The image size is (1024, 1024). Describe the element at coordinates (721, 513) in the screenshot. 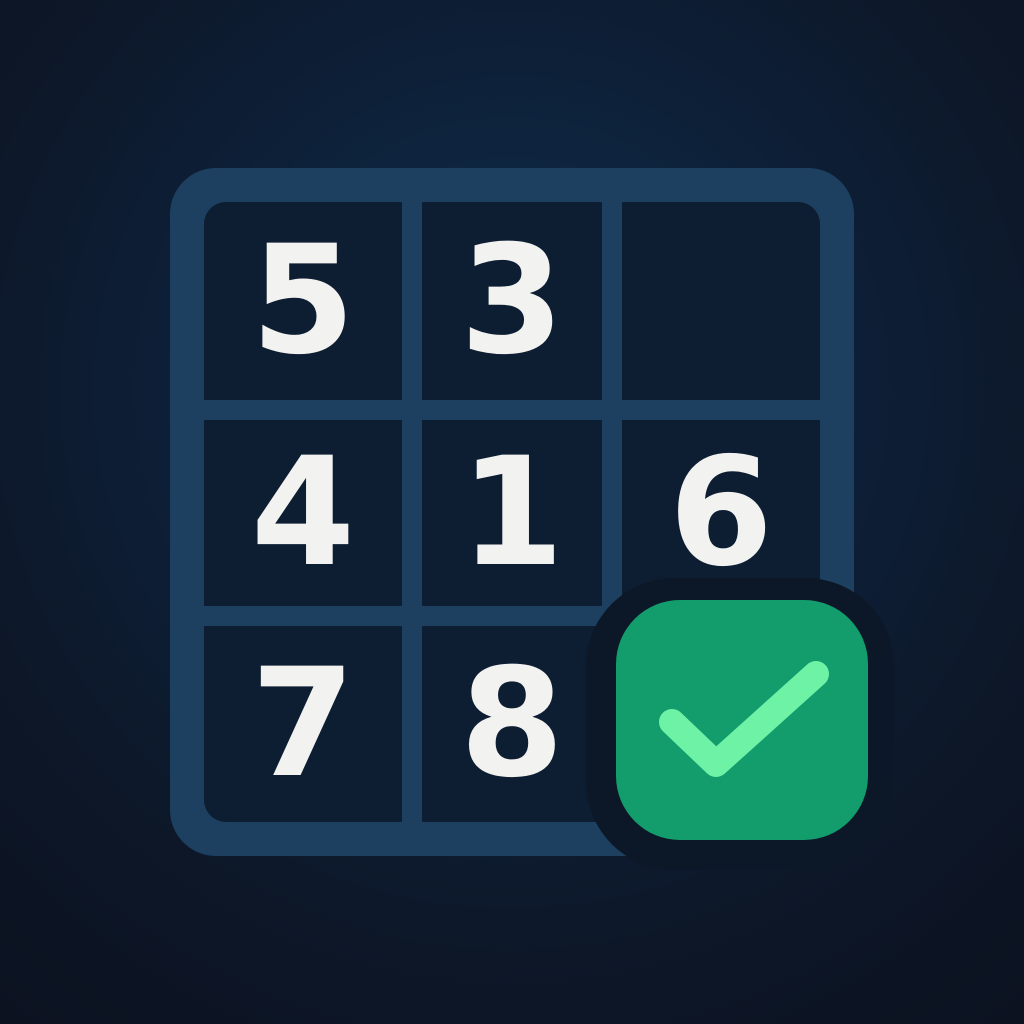

I see `cell-digit: 6` at that location.